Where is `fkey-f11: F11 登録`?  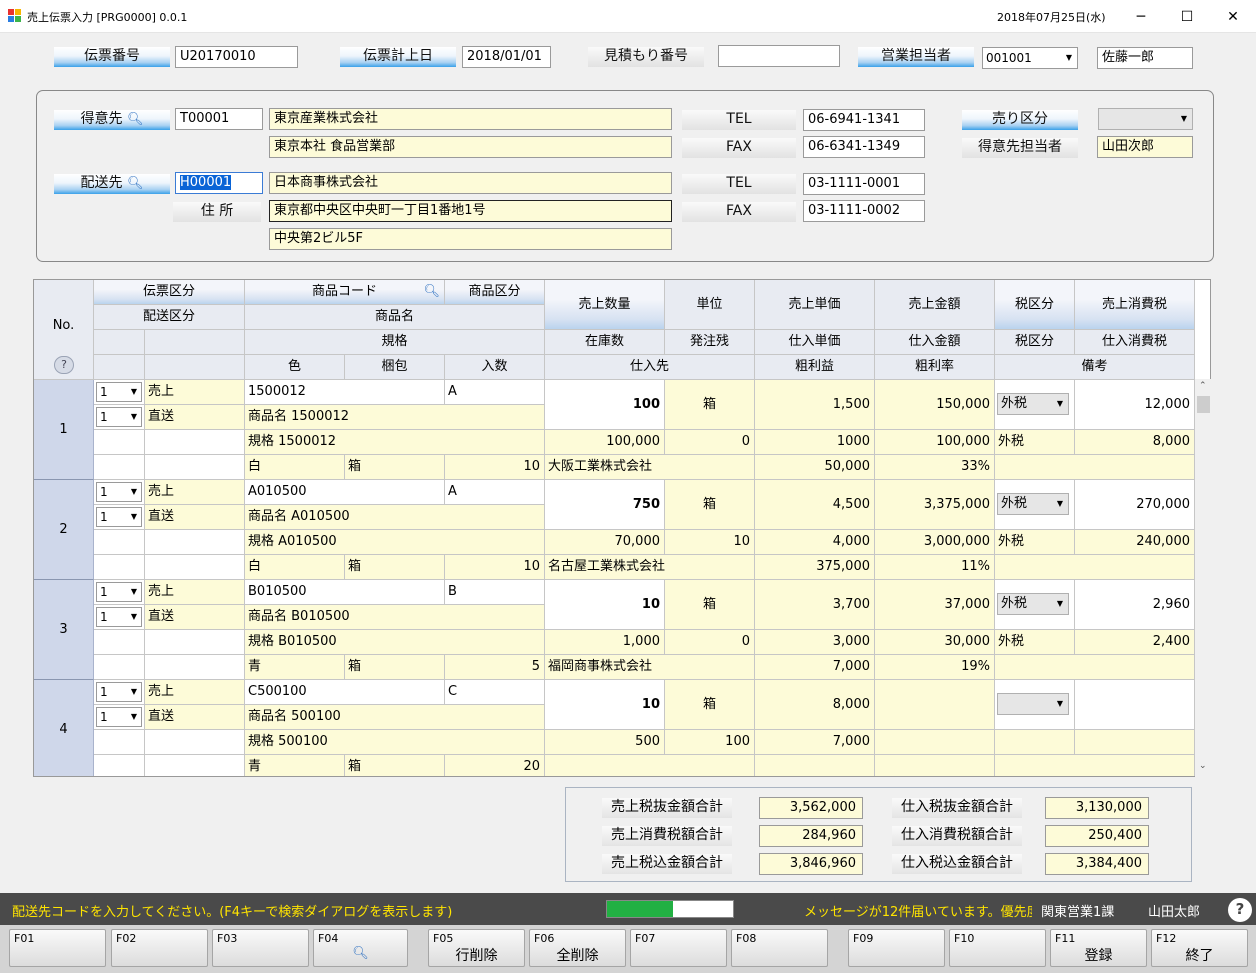
fkey-f11: F11 登録 is located at coordinates (1098, 948).